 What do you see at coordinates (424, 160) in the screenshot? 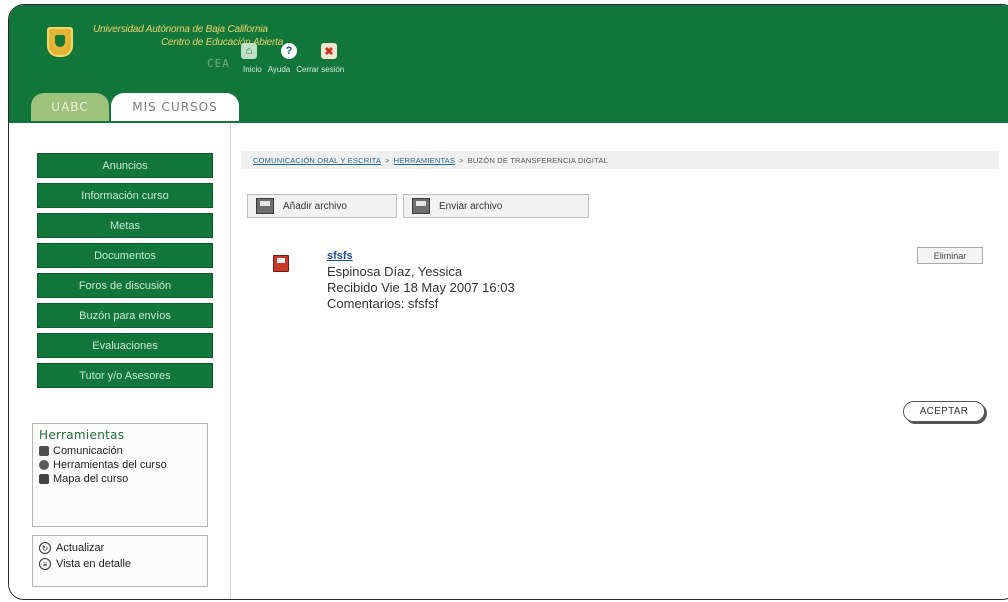
I see `breadcrumb-tools-link: HERRAMIENTAS` at bounding box center [424, 160].